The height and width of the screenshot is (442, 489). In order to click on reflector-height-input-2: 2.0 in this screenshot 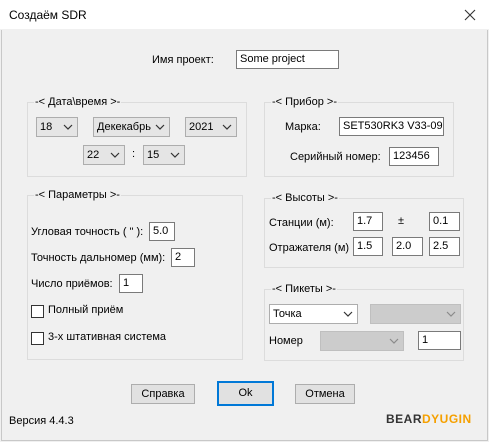, I will do `click(407, 246)`.